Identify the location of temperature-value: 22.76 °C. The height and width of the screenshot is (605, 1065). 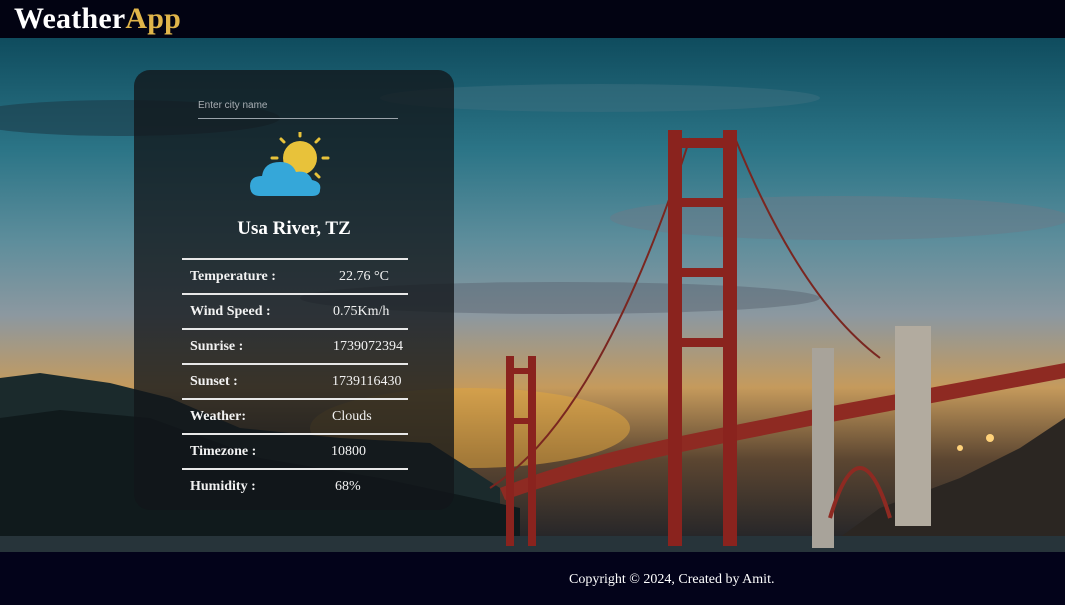
(364, 276).